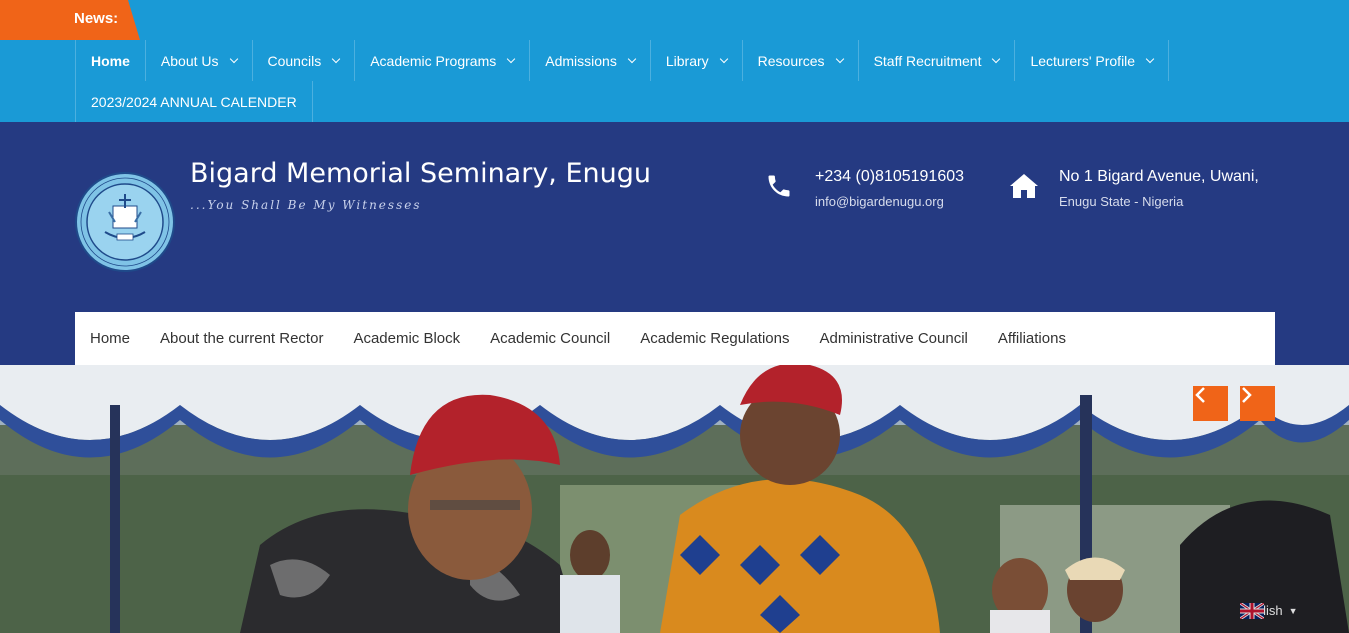  I want to click on nav-home: Home, so click(110, 60).